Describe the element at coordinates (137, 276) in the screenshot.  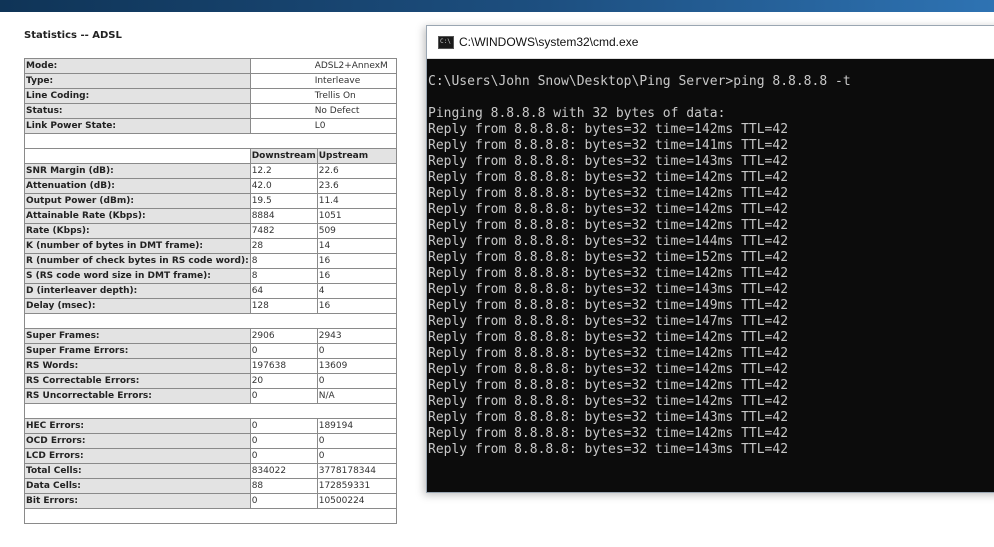
I see `stat-label: S (RS code word size in DMT frame):` at that location.